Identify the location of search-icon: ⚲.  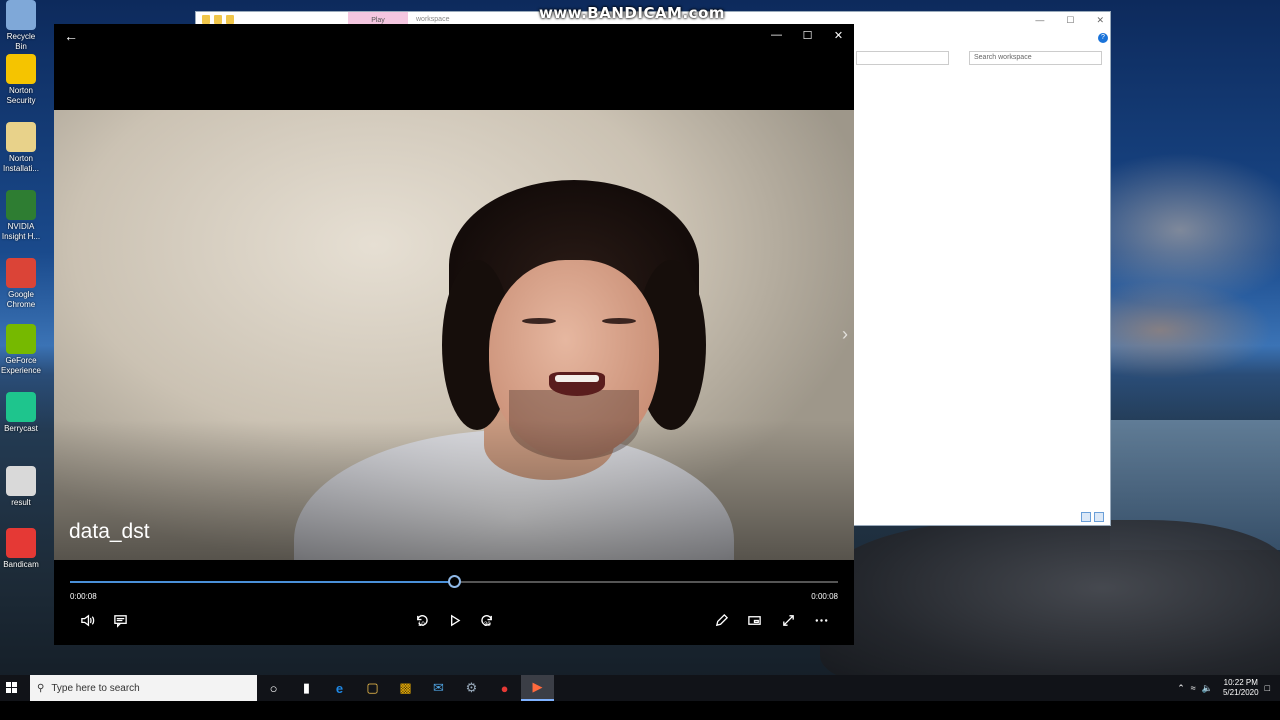
(41, 688).